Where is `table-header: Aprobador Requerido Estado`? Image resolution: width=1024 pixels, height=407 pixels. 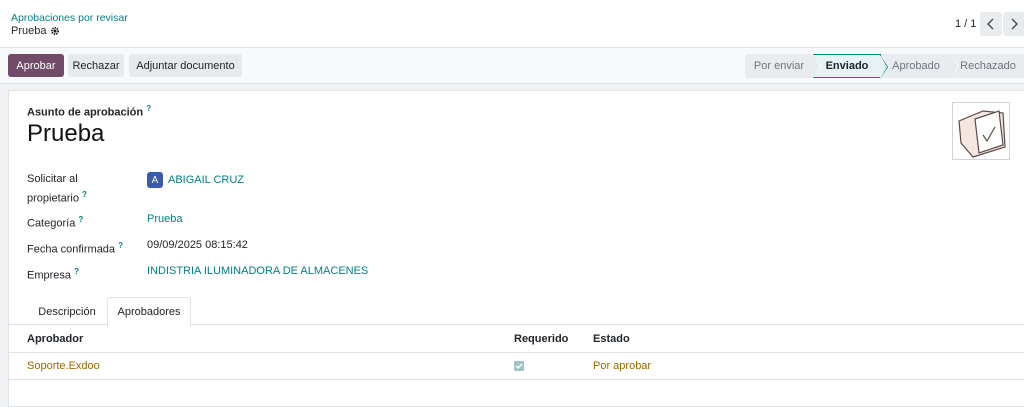
table-header: Aprobador Requerido Estado is located at coordinates (516, 339).